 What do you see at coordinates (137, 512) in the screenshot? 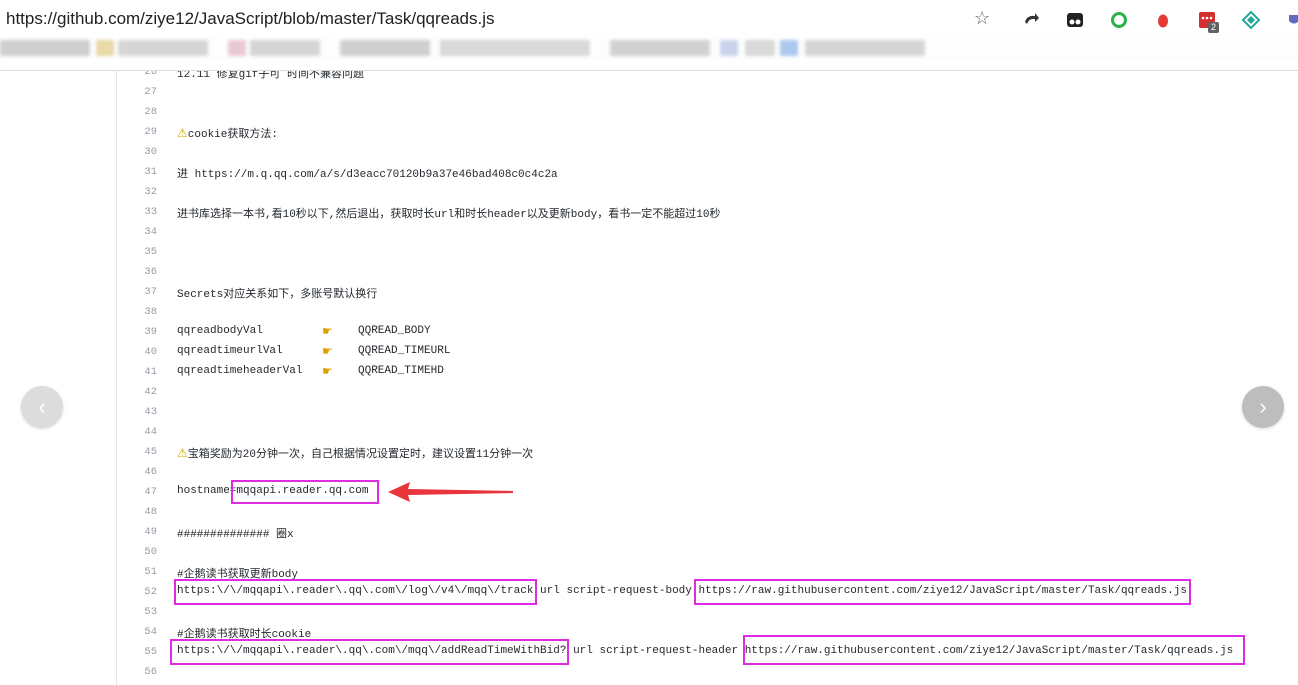
I see `line-number: 48` at bounding box center [137, 512].